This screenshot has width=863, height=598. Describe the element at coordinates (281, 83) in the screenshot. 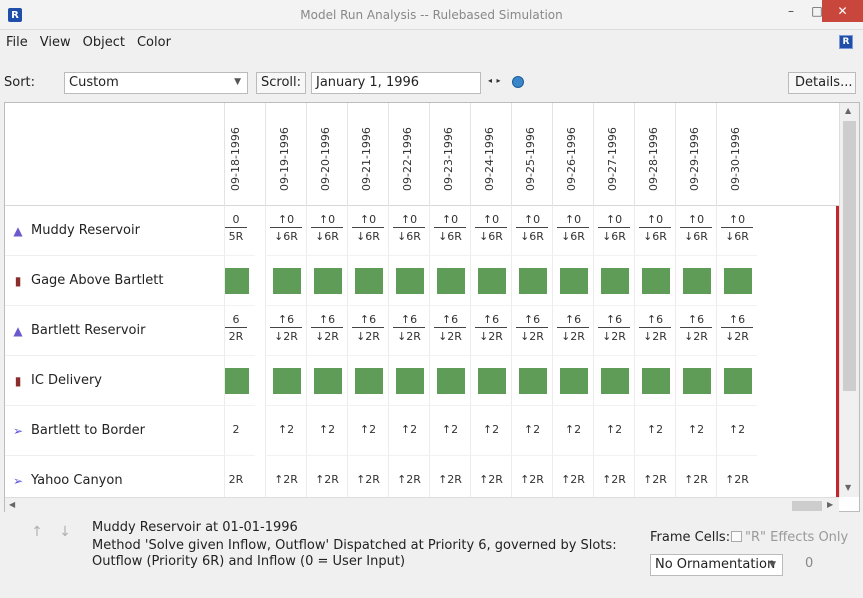

I see `scroll-button: Scroll:` at that location.